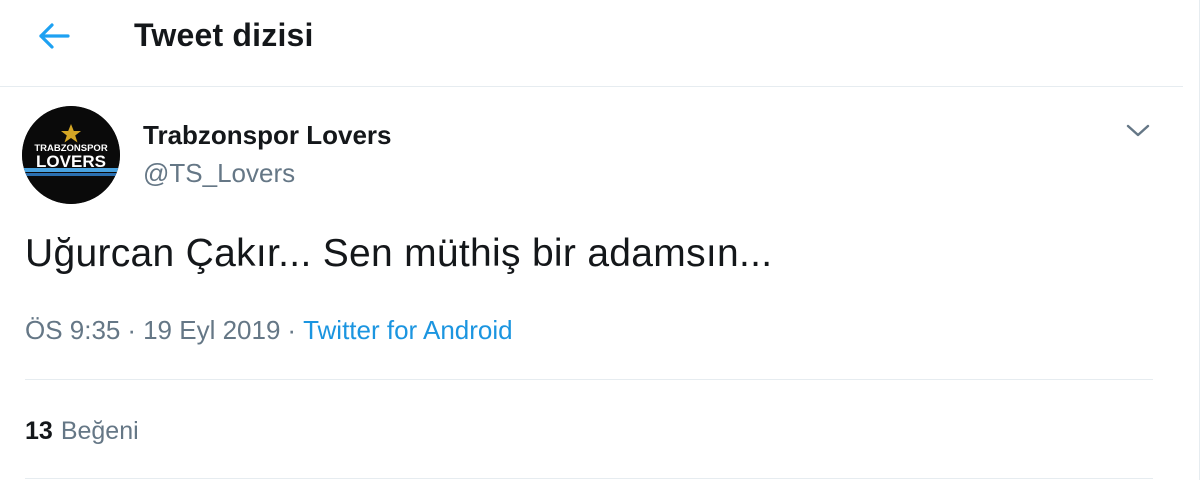 The height and width of the screenshot is (480, 1200). I want to click on back-button, so click(54, 36).